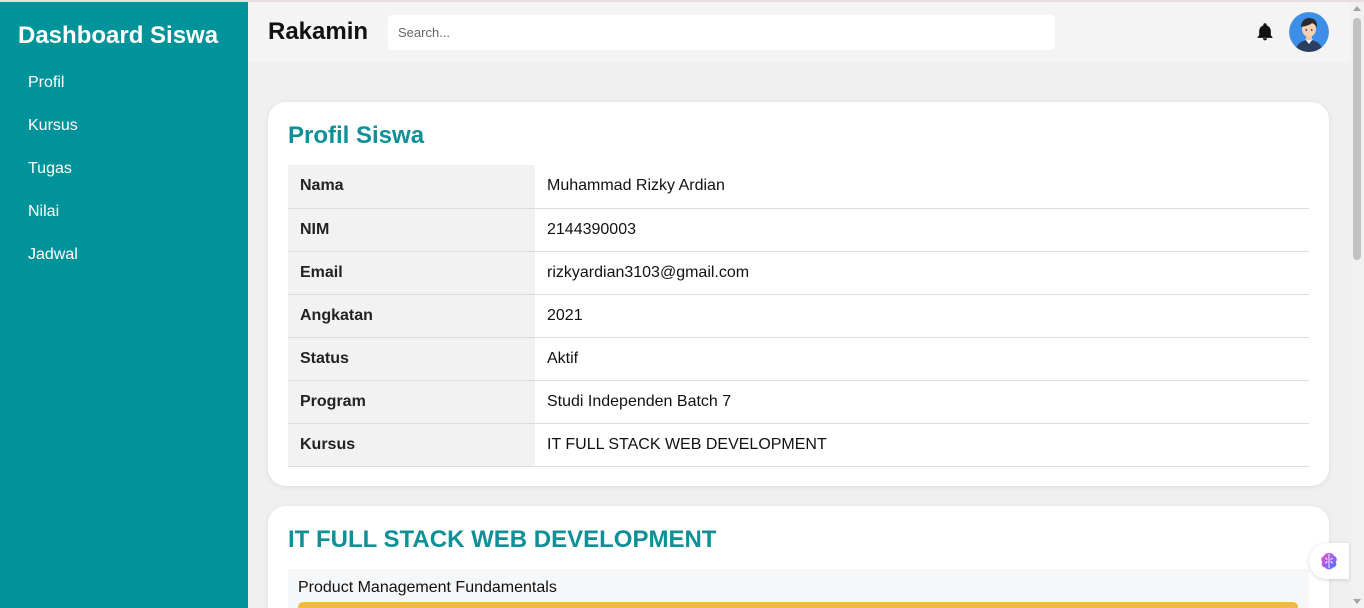 The width and height of the screenshot is (1364, 608). I want to click on brand-name: Rakamin, so click(318, 31).